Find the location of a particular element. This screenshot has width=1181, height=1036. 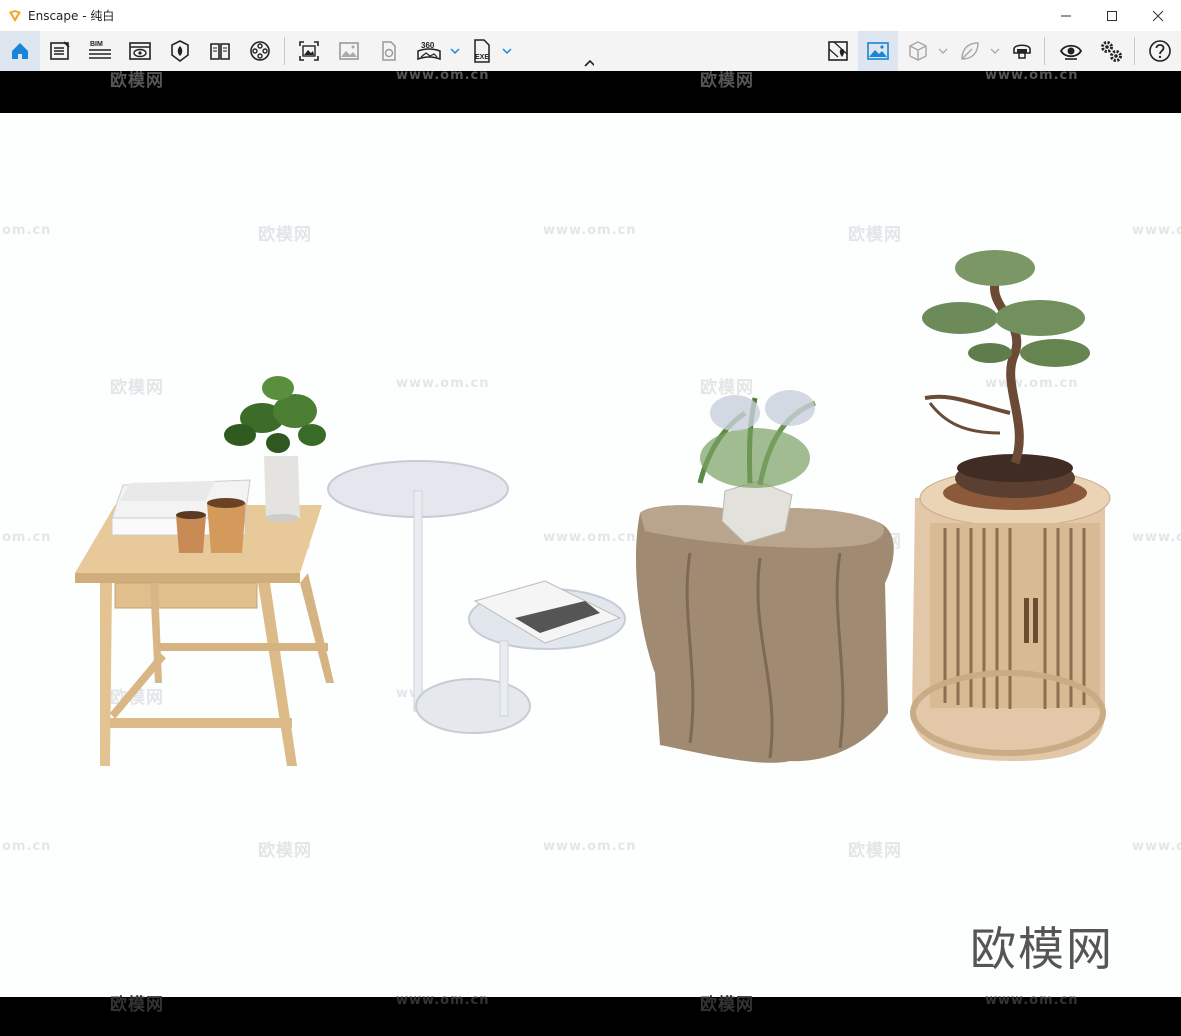

batch-render-button is located at coordinates (349, 51).